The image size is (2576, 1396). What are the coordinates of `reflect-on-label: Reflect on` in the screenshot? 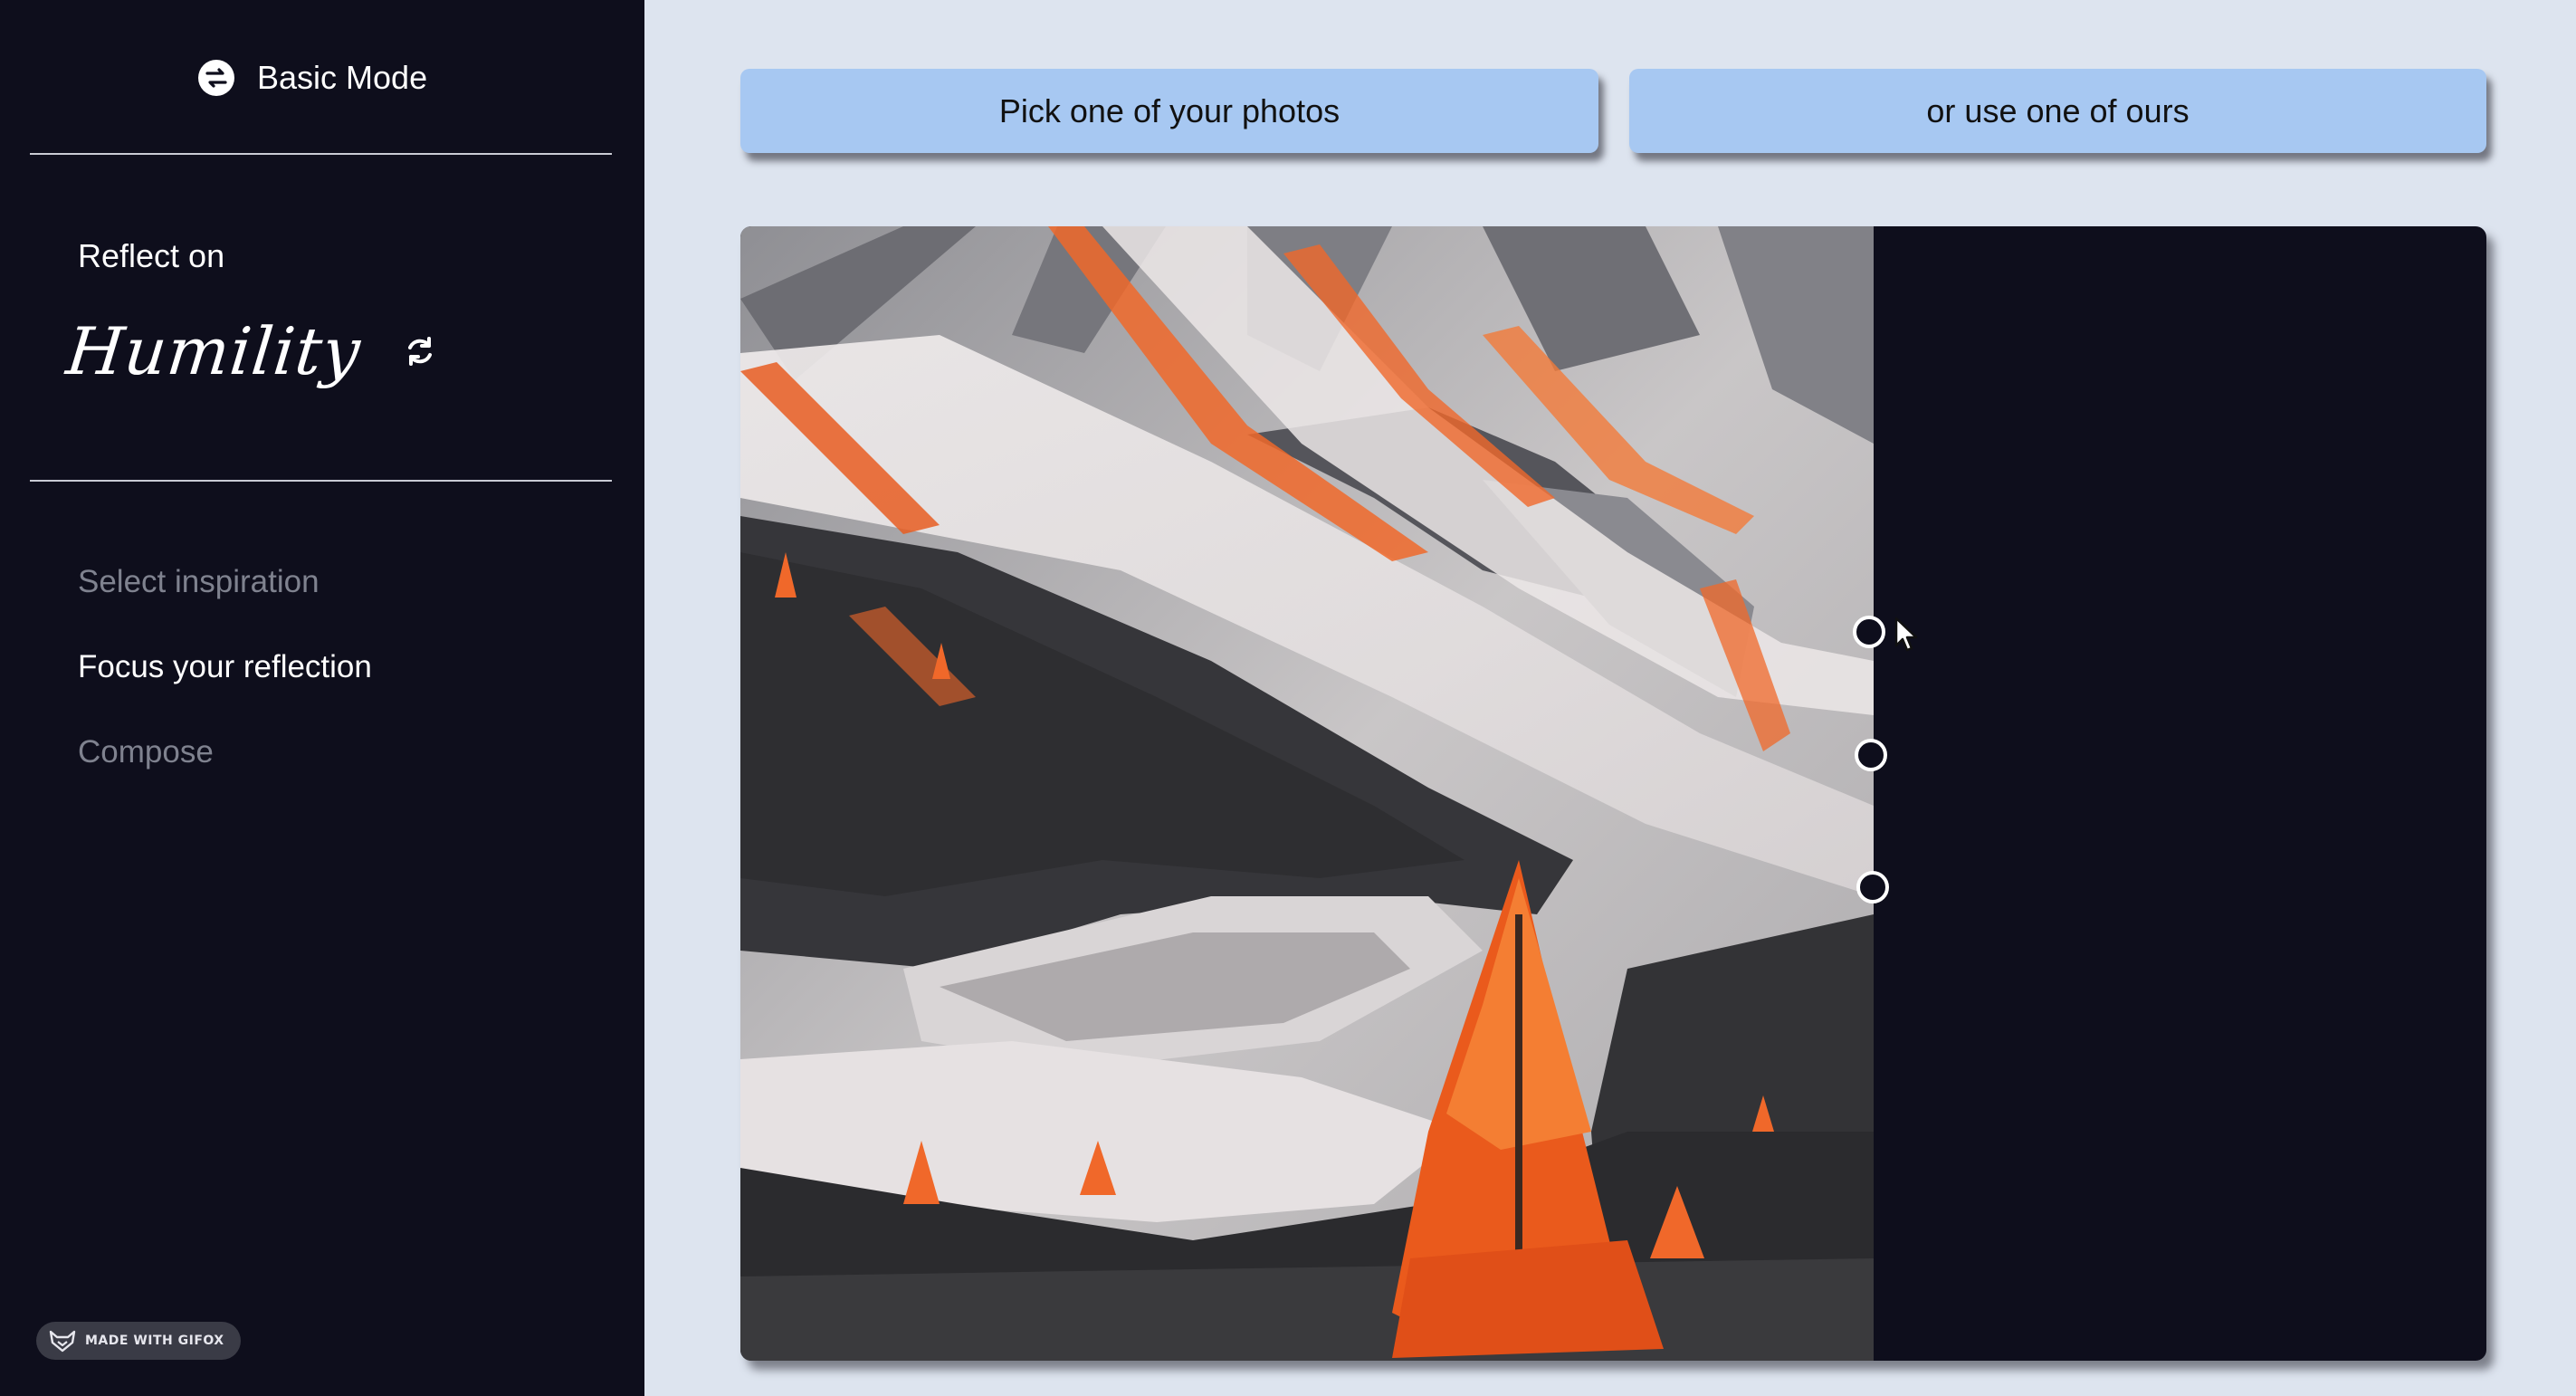 It's located at (151, 255).